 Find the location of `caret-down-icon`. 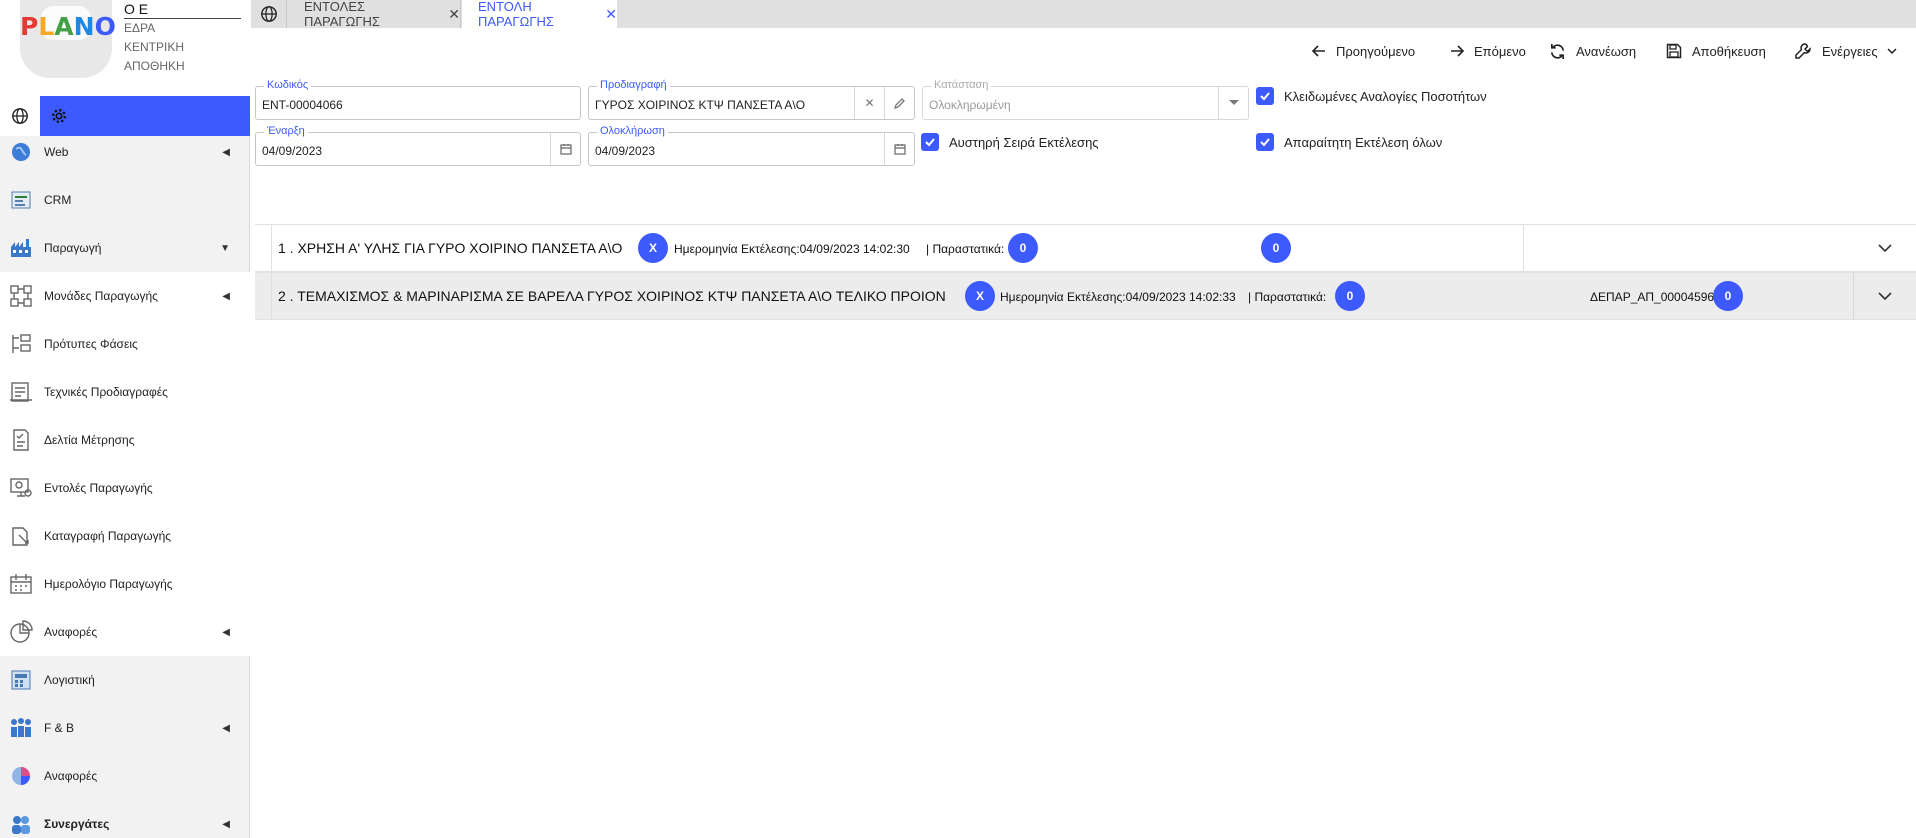

caret-down-icon is located at coordinates (1233, 102).